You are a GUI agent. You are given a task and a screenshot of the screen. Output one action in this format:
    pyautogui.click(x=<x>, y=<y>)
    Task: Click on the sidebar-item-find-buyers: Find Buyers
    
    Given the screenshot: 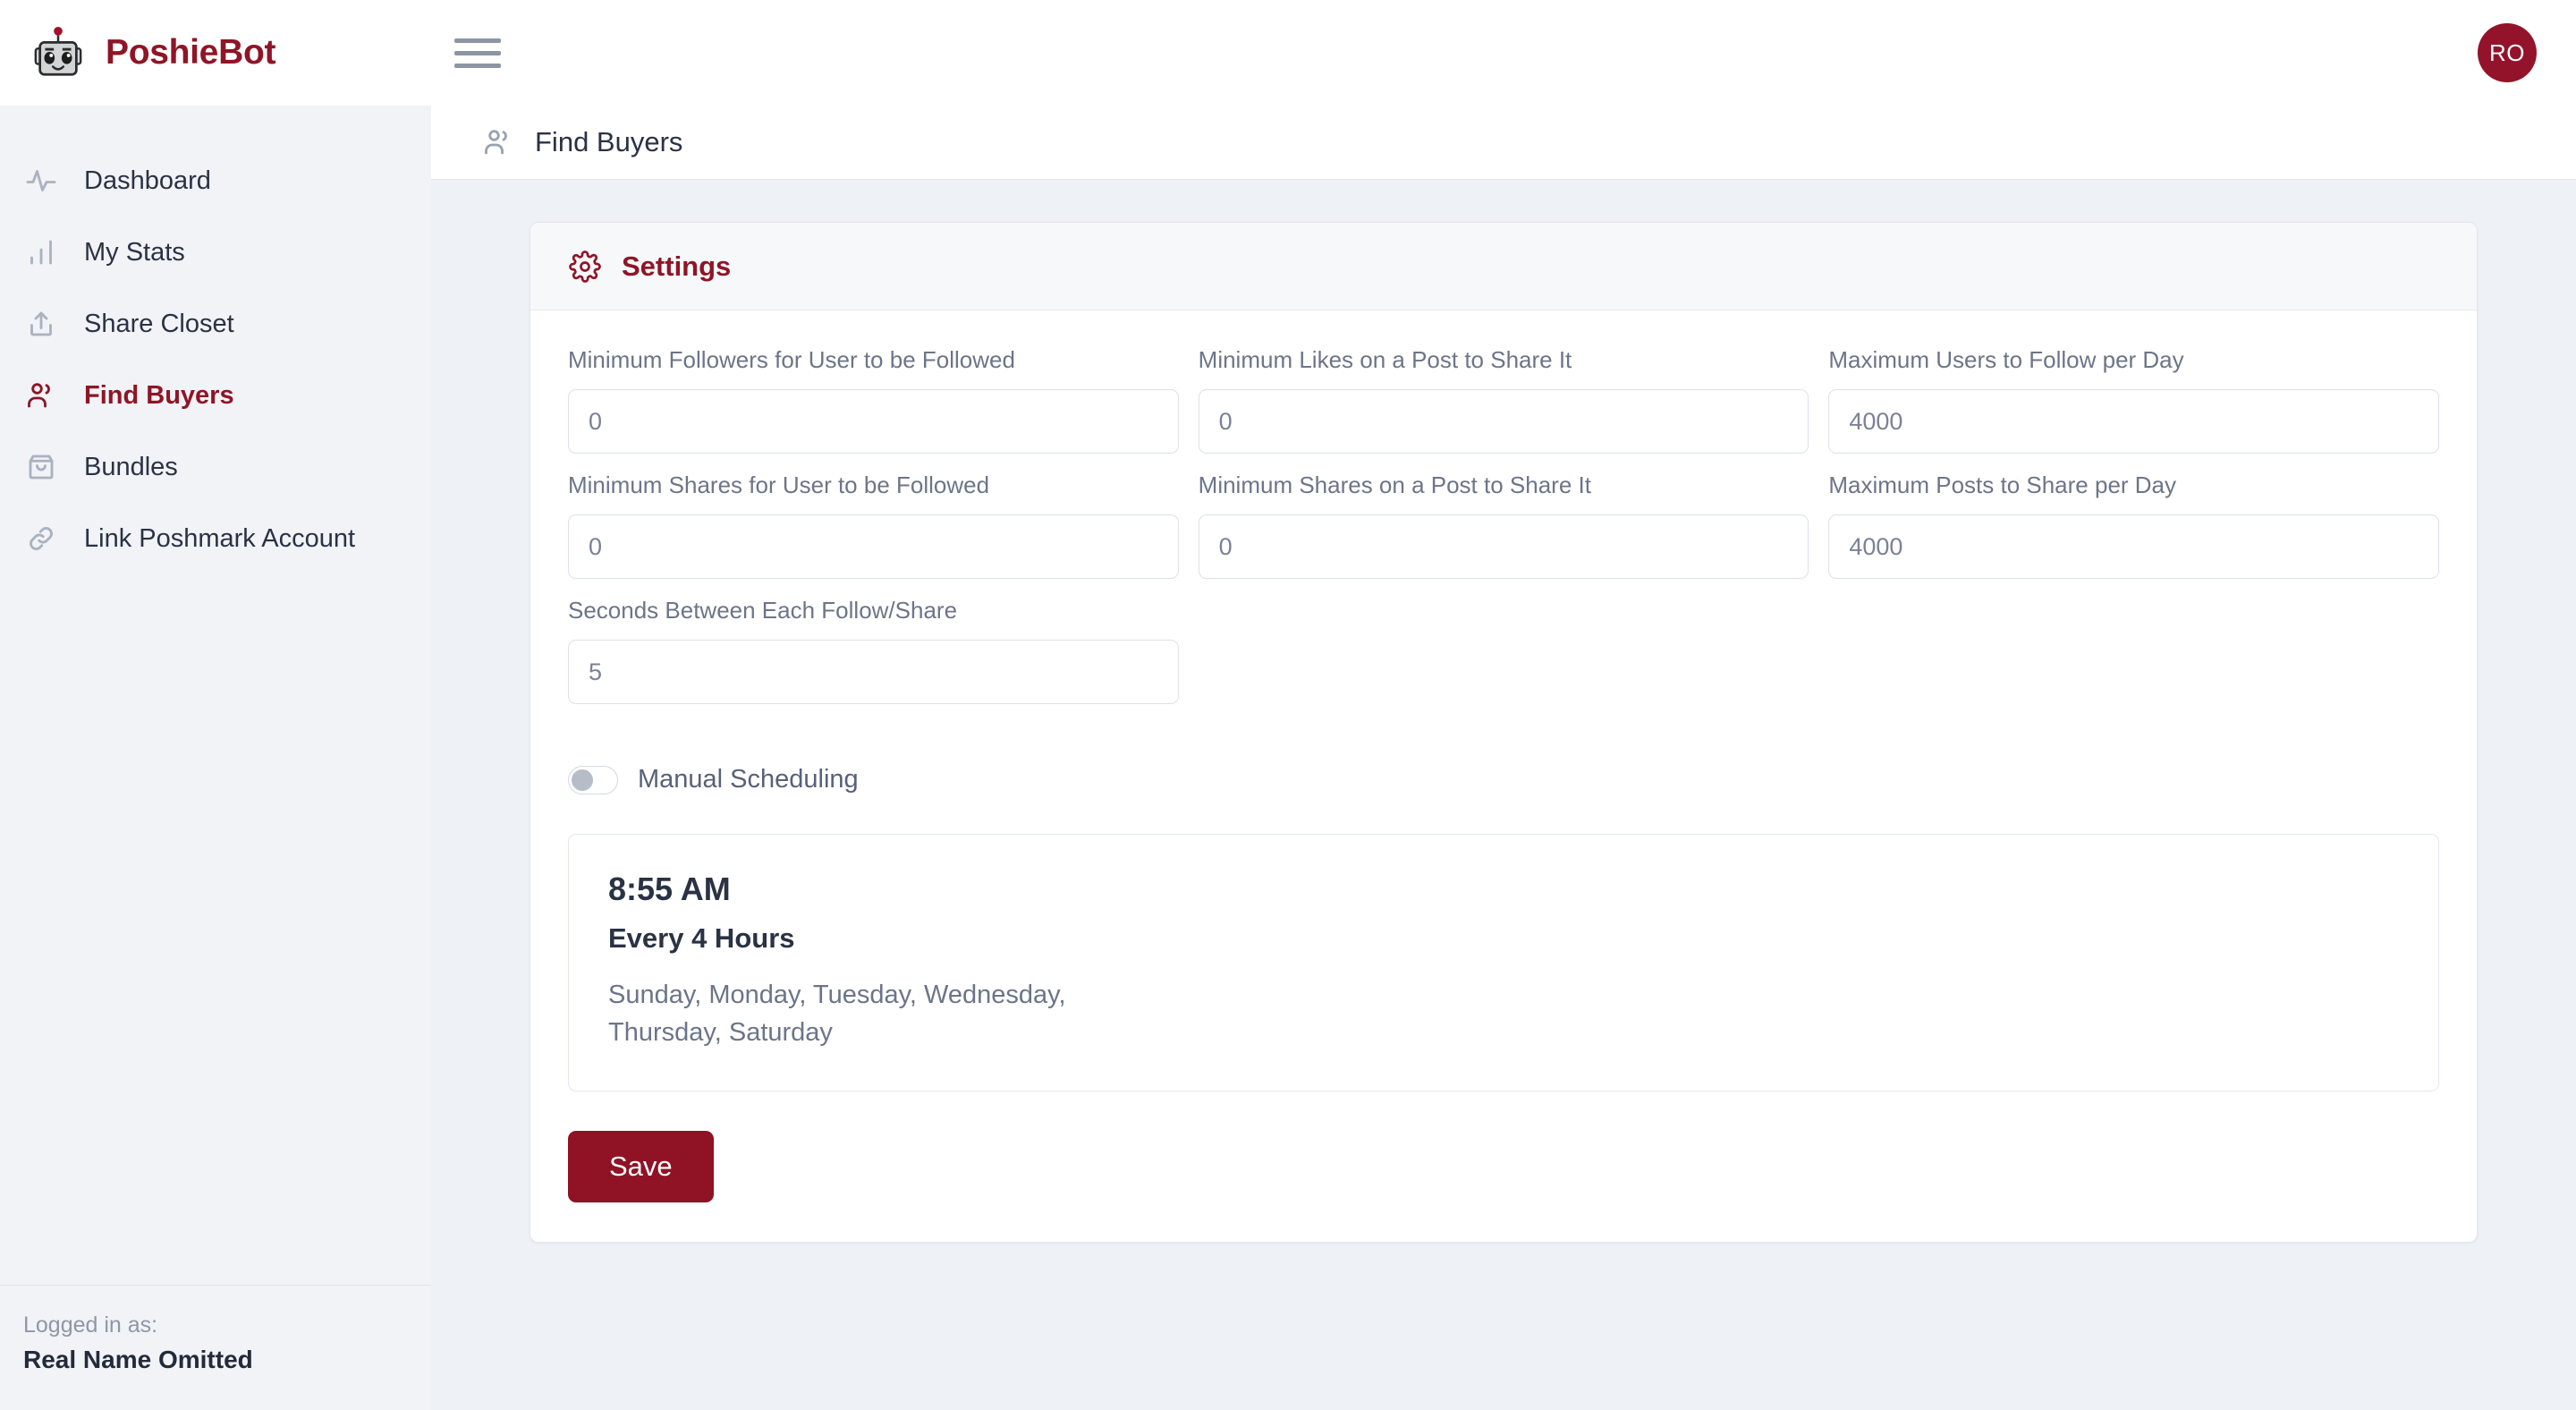 What is the action you would take?
    pyautogui.click(x=215, y=396)
    